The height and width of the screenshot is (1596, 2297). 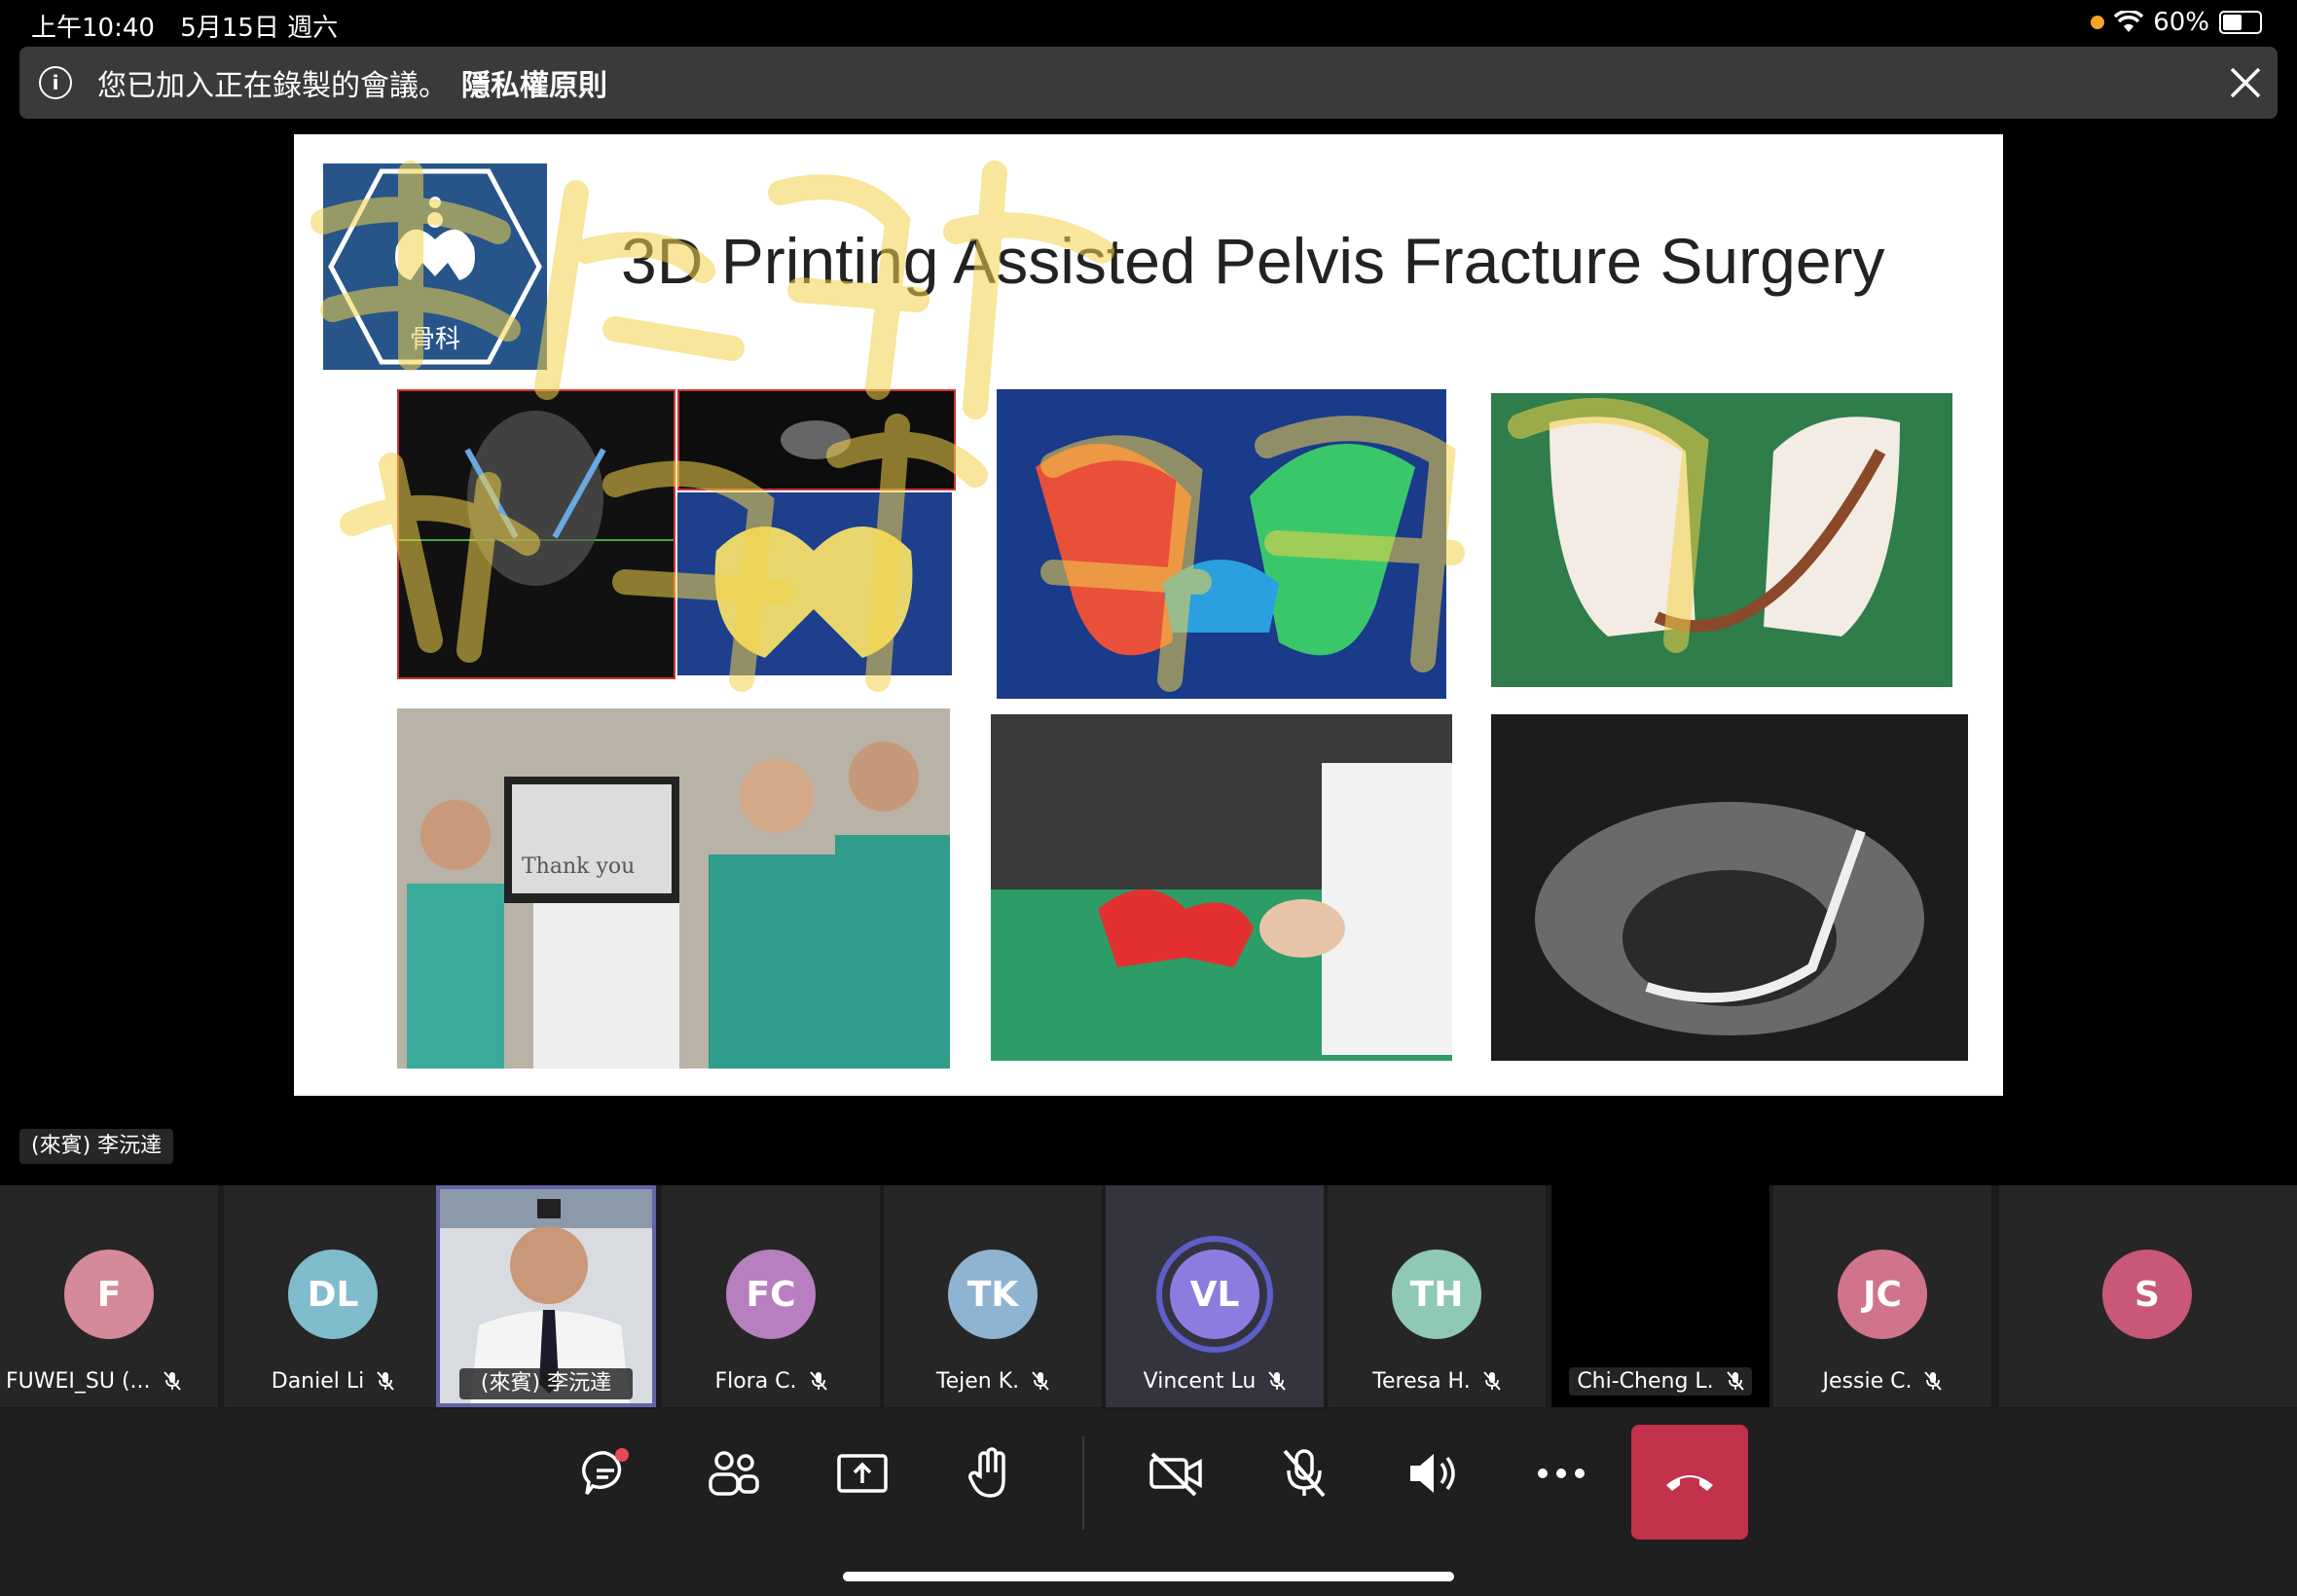 I want to click on participants-icon, so click(x=734, y=1473).